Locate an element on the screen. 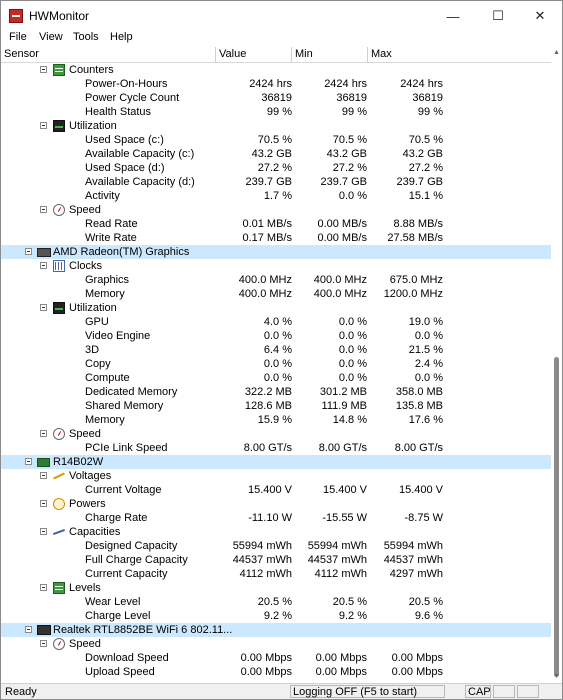  sensor-row: Used Space (c:) 70.5 % 70.5 % 70.5 % is located at coordinates (276, 140).